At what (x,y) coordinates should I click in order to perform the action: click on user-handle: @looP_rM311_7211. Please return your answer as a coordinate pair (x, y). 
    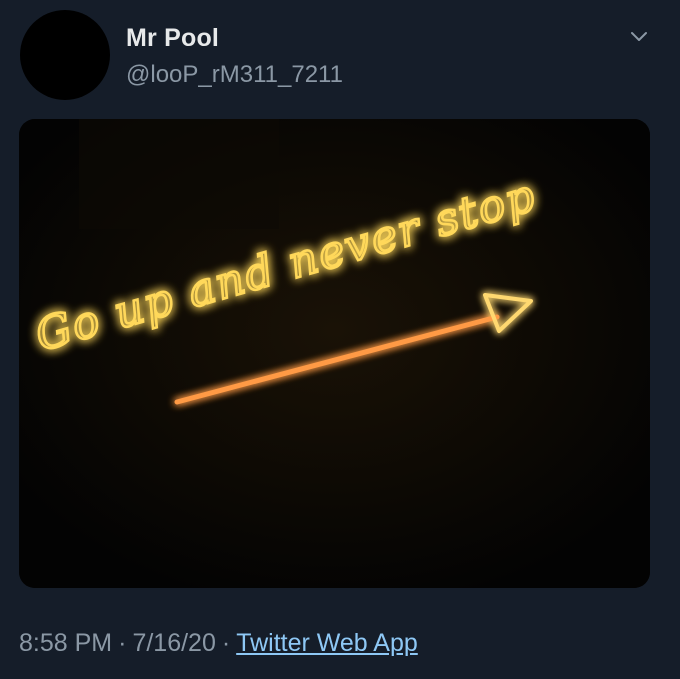
    Looking at the image, I should click on (234, 75).